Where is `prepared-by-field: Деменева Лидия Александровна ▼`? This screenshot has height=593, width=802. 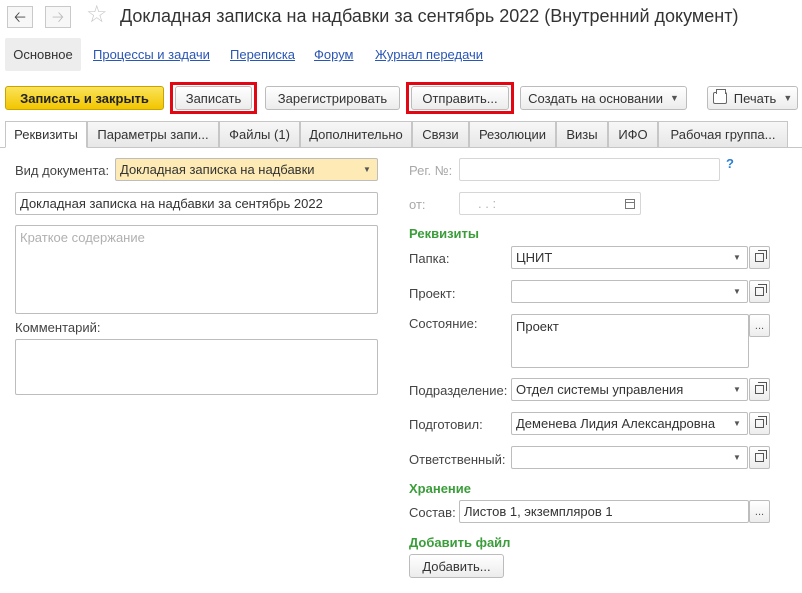 prepared-by-field: Деменева Лидия Александровна ▼ is located at coordinates (629, 423).